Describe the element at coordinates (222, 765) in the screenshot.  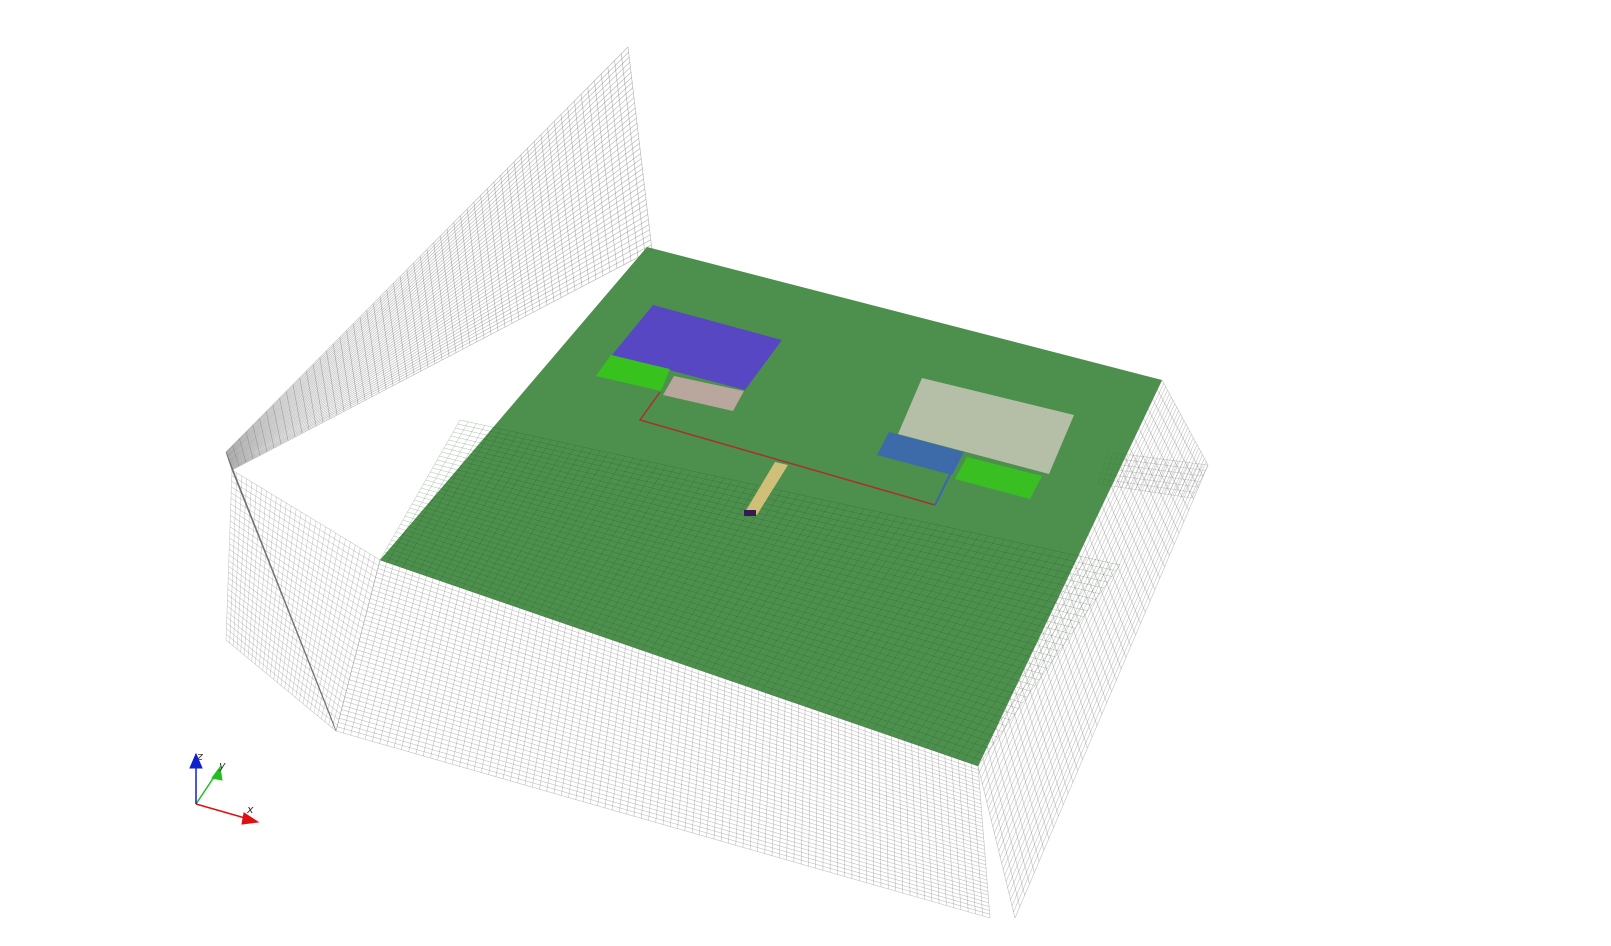
I see `y-axis-label: y` at that location.